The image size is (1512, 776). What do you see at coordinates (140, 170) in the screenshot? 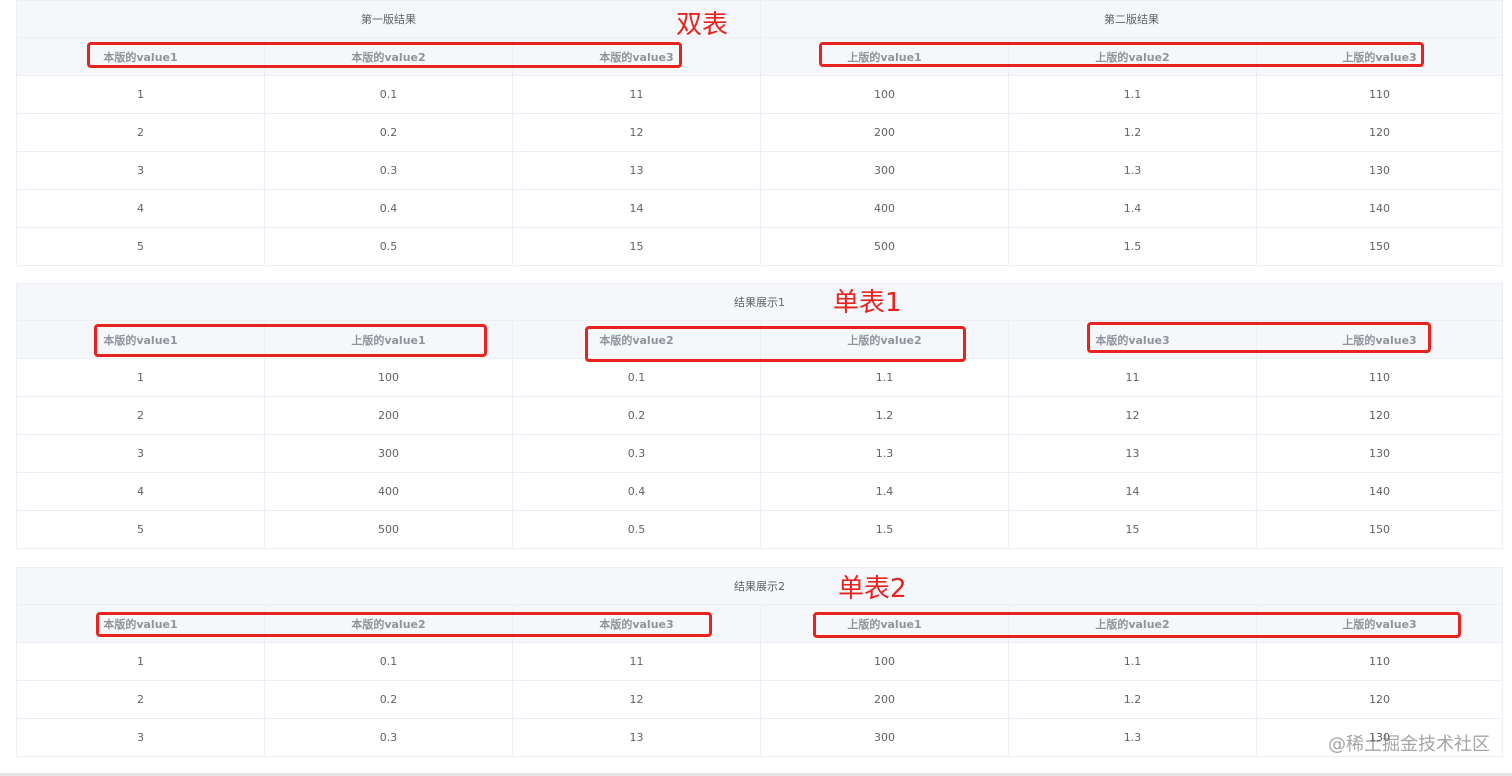
I see `table-cell: 3` at bounding box center [140, 170].